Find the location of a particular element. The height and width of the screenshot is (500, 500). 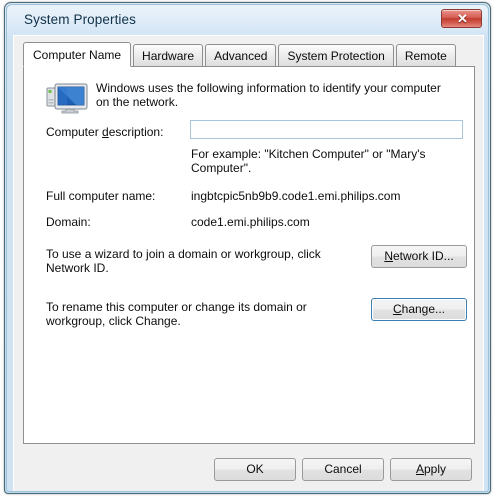

desc-label-pre: Computer is located at coordinates (74, 132).